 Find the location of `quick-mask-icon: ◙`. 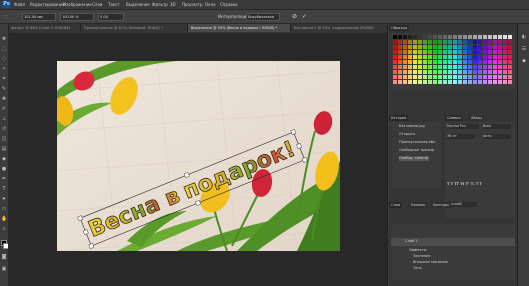

quick-mask-icon: ◙ is located at coordinates (4, 257).